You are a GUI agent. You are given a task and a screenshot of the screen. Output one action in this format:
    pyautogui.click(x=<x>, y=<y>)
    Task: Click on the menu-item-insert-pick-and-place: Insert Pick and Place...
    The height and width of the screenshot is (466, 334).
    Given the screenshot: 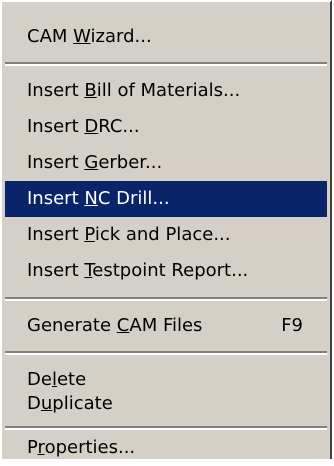 What is the action you would take?
    pyautogui.click(x=166, y=235)
    